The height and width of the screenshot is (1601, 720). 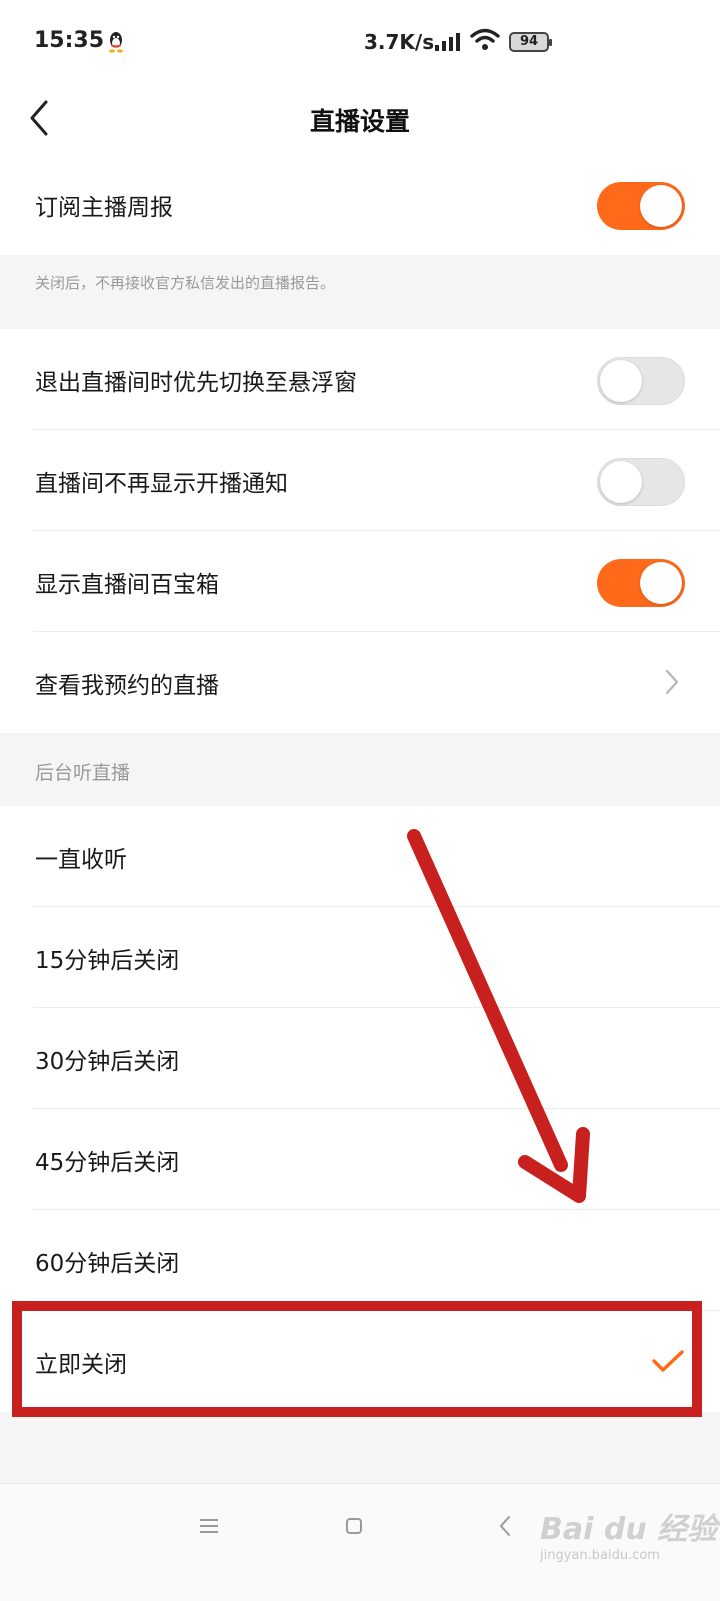 I want to click on signal-icon, so click(x=447, y=42).